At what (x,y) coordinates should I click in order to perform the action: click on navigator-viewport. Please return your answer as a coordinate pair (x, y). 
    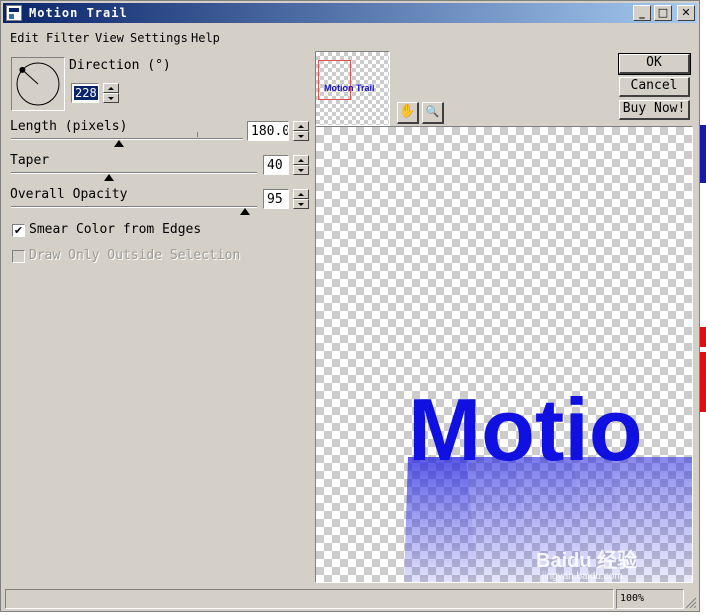
    Looking at the image, I should click on (334, 80).